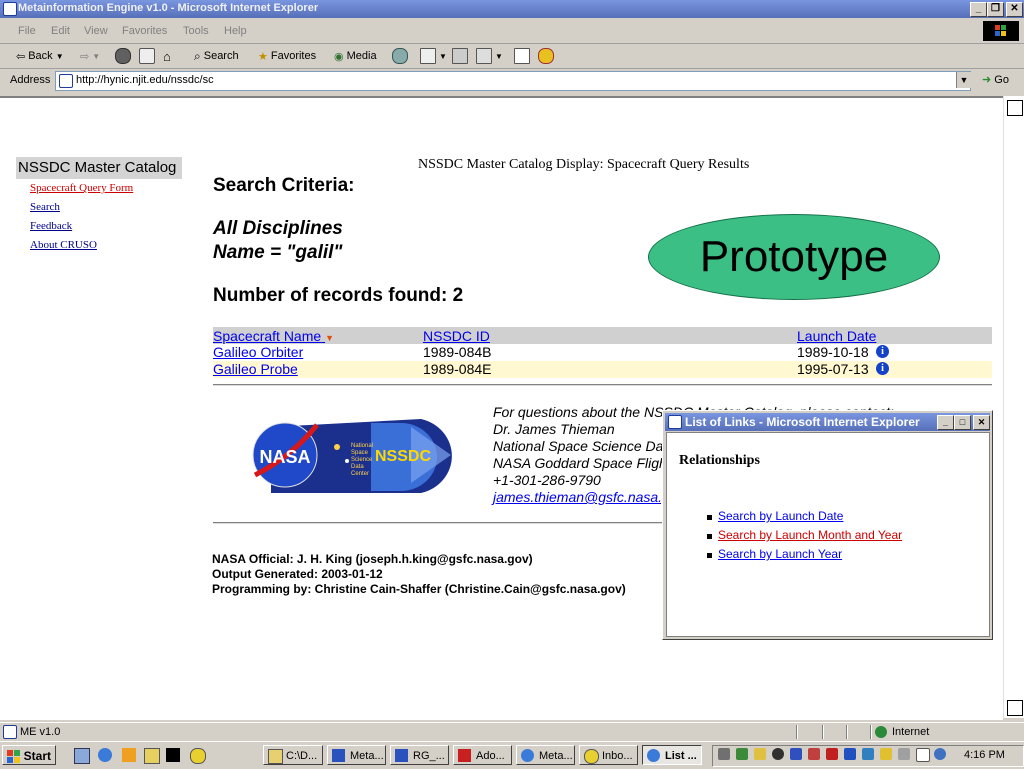 The width and height of the screenshot is (1024, 769). I want to click on search-by-launch-month-year-link: Search by Launch Month and Year, so click(810, 535).